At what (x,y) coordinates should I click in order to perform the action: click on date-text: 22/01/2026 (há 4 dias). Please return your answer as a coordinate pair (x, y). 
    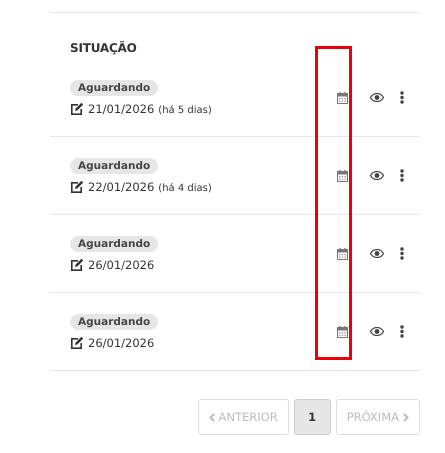
    Looking at the image, I should click on (150, 187).